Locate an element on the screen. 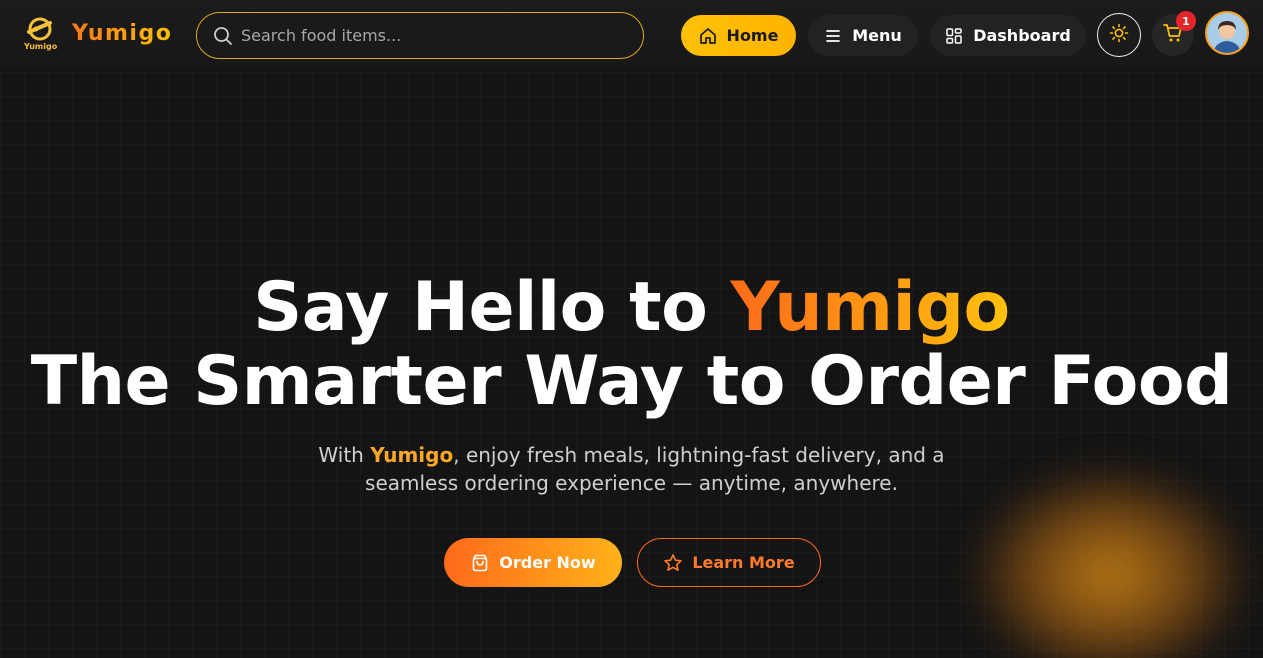  cart-count-badge: 1 is located at coordinates (1186, 21).